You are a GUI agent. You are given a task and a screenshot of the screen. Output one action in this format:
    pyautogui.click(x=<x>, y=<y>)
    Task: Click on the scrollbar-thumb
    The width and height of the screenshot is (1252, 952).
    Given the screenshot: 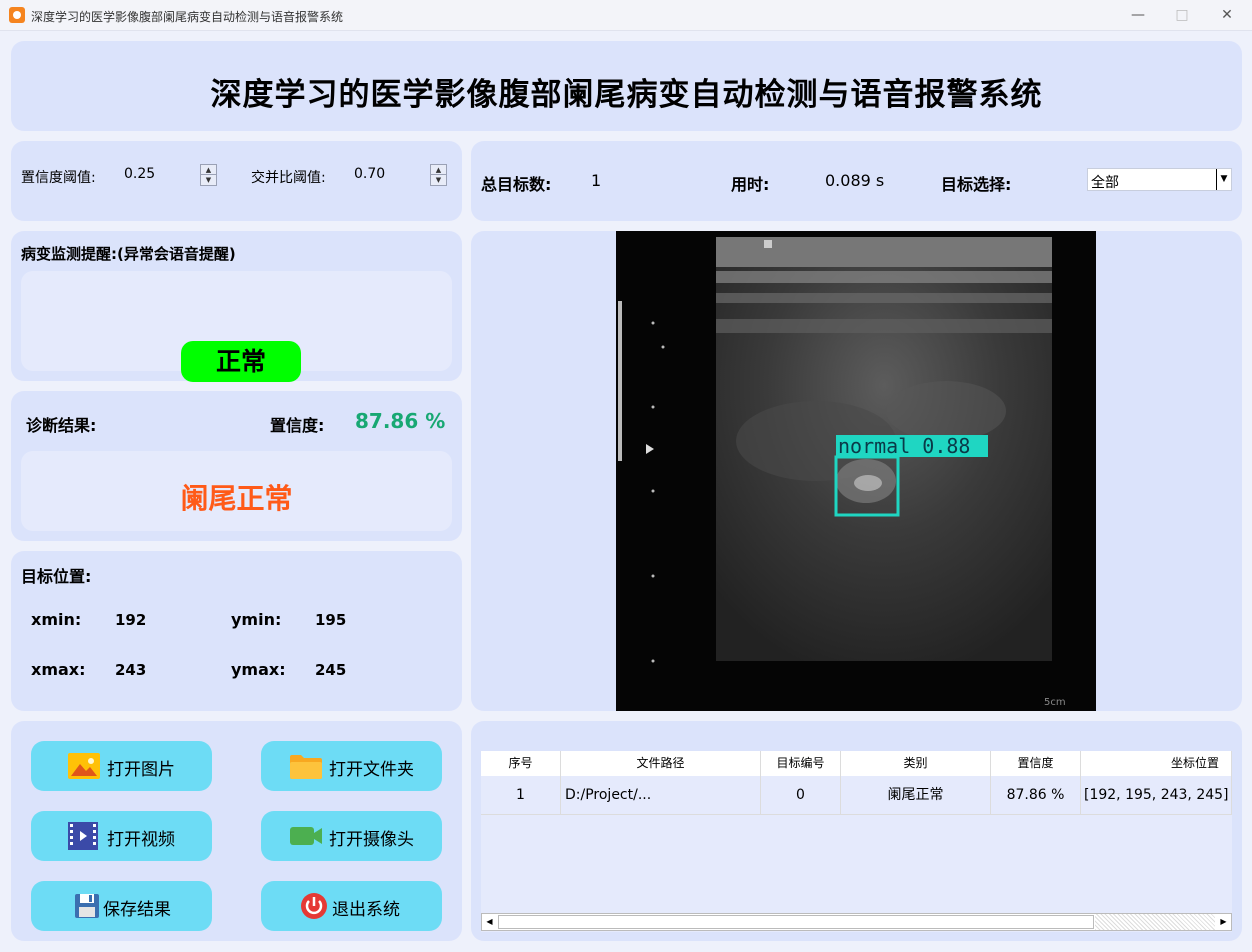 What is the action you would take?
    pyautogui.click(x=796, y=922)
    